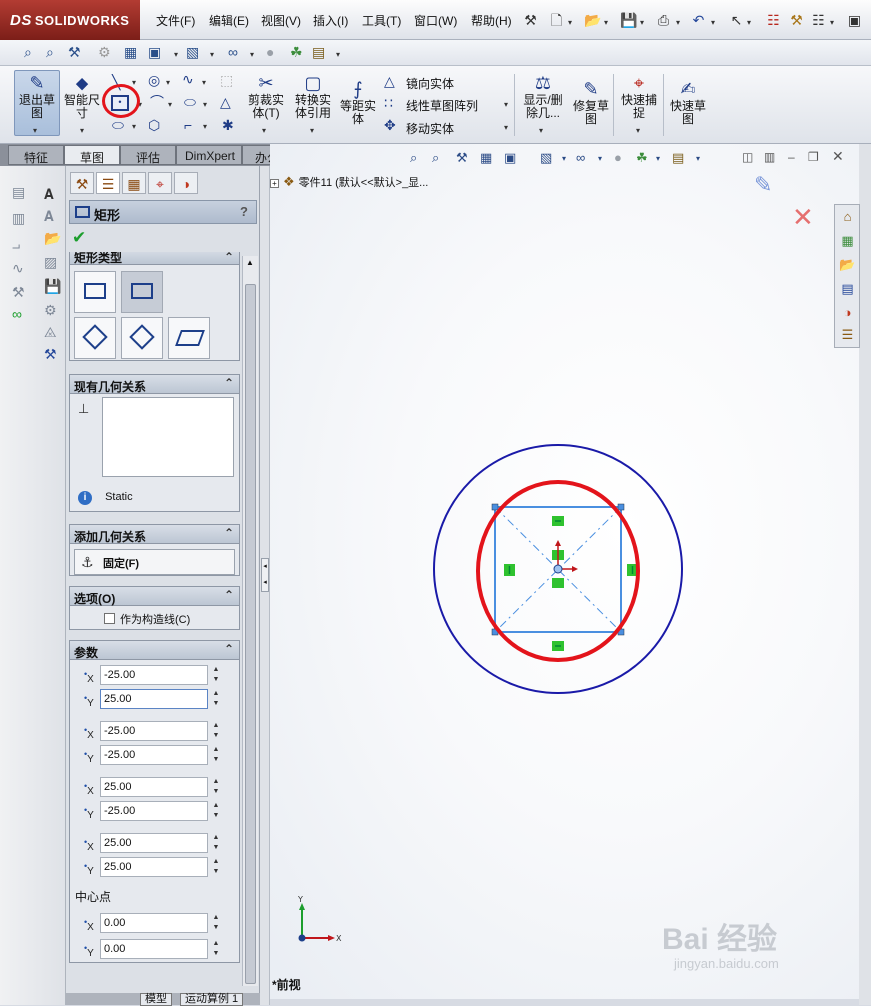 This screenshot has height=1006, width=871. Describe the element at coordinates (18, 292) in the screenshot. I see `layer-icon: ⚒` at that location.